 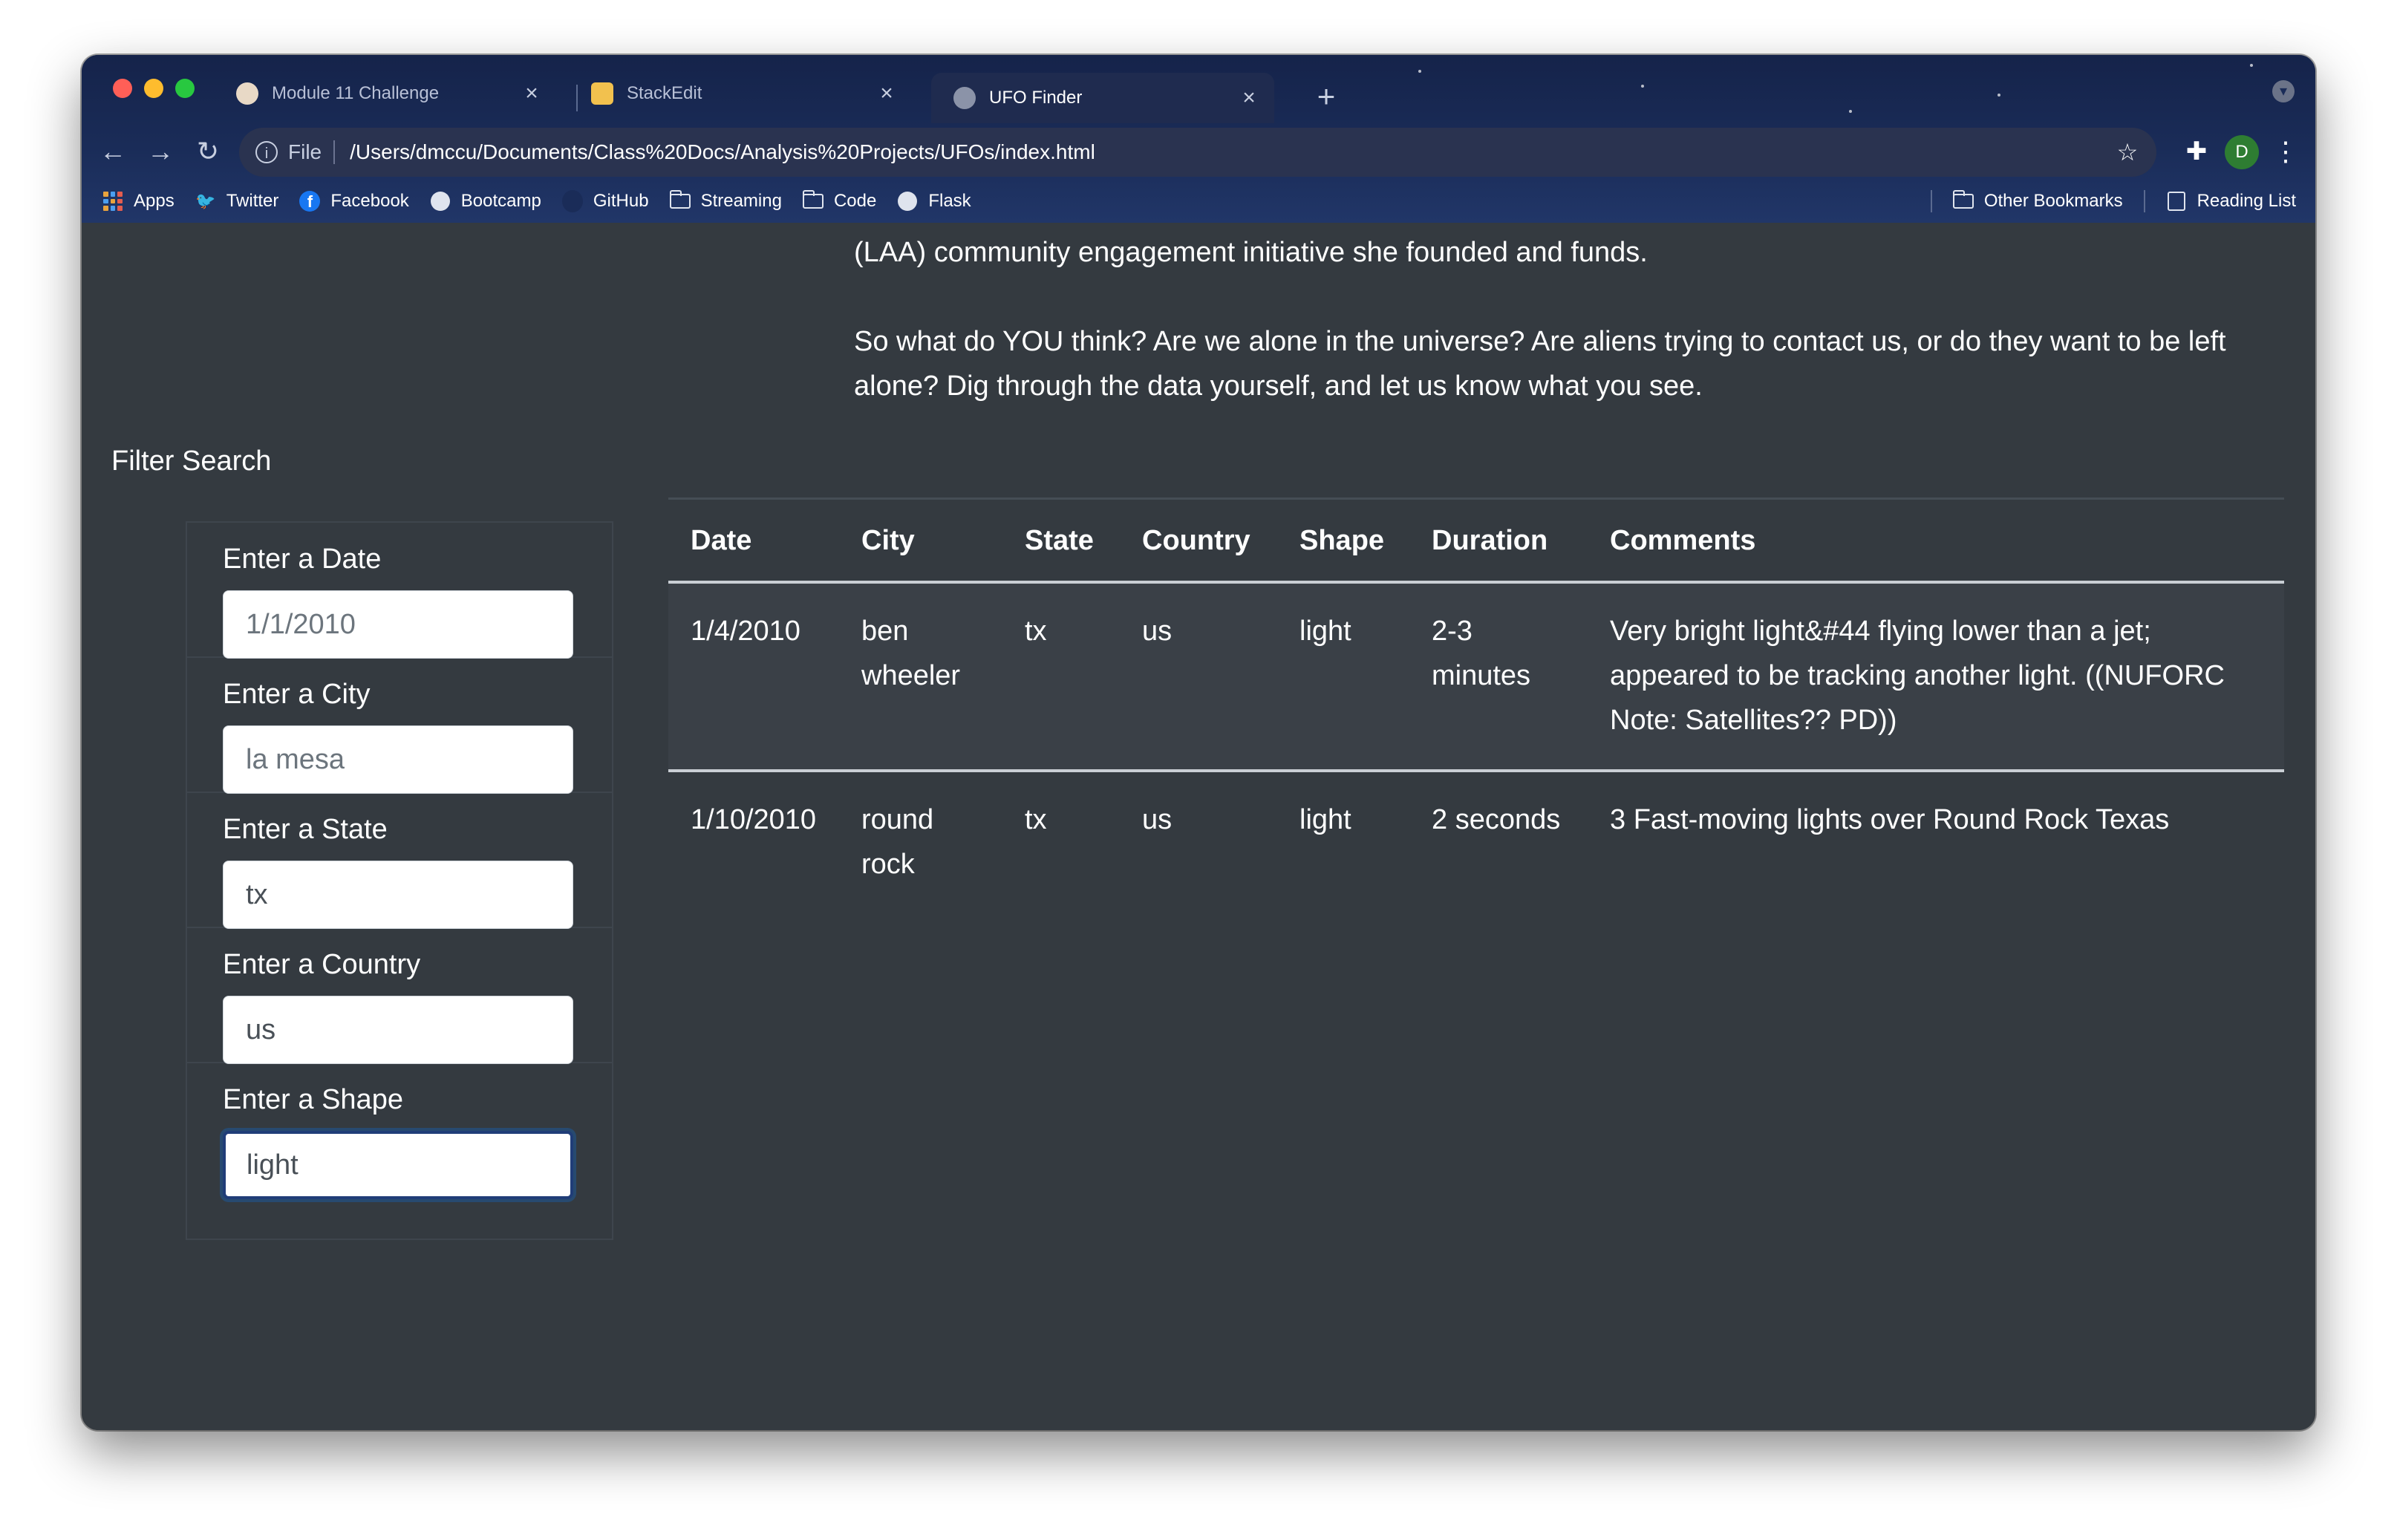 What do you see at coordinates (1931, 201) in the screenshot?
I see `bookmark-divider` at bounding box center [1931, 201].